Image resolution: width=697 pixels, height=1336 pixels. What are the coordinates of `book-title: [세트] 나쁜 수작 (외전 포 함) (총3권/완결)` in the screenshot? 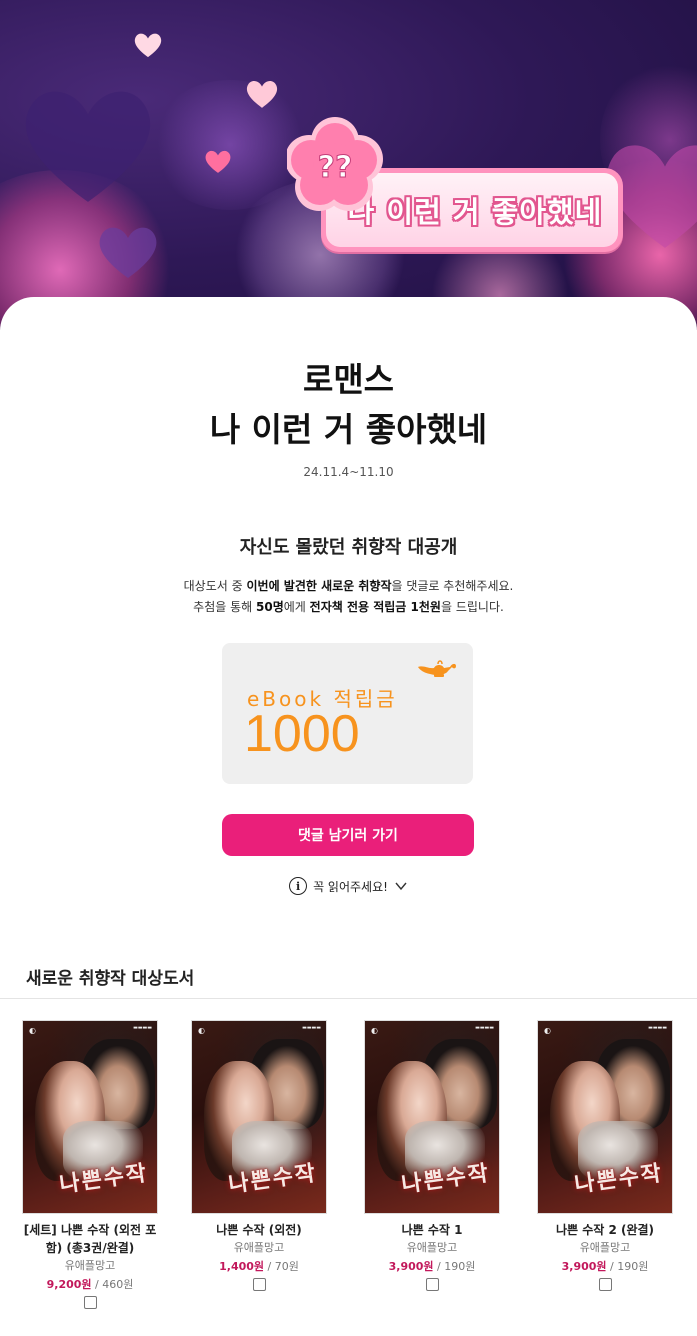 It's located at (90, 1239).